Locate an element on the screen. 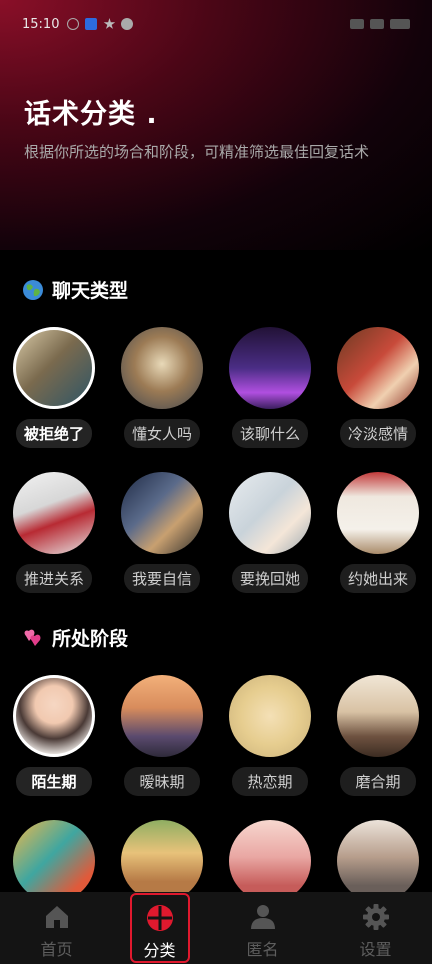 The height and width of the screenshot is (964, 432). wifi-icon is located at coordinates (377, 24).